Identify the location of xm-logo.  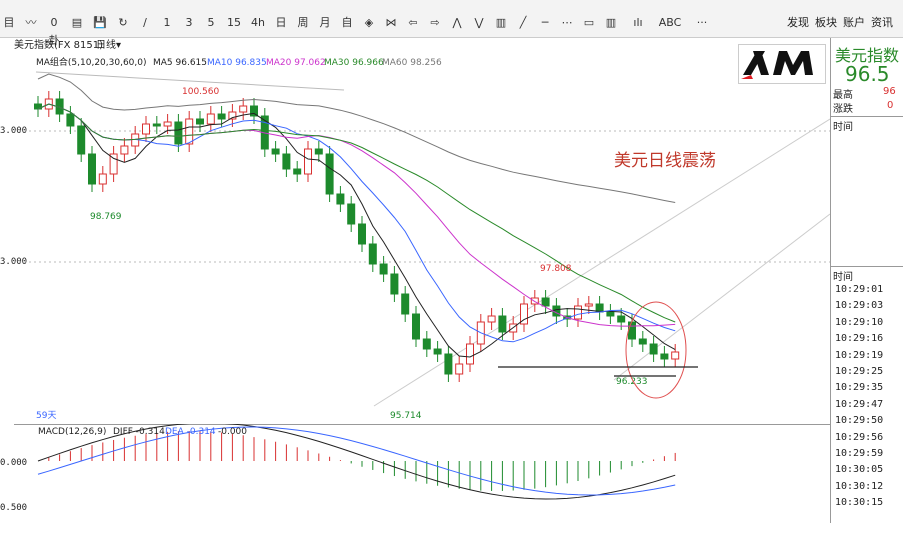
(782, 64).